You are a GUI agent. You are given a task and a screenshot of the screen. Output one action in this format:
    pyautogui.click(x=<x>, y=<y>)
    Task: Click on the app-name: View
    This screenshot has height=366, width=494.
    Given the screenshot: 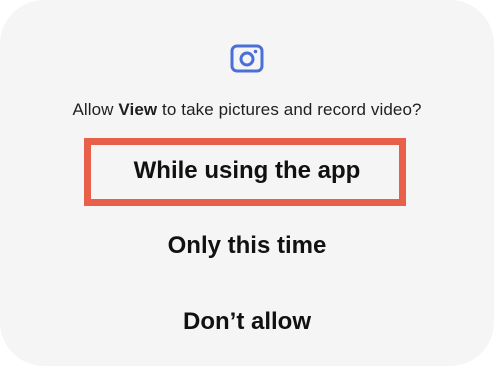 What is the action you would take?
    pyautogui.click(x=138, y=109)
    